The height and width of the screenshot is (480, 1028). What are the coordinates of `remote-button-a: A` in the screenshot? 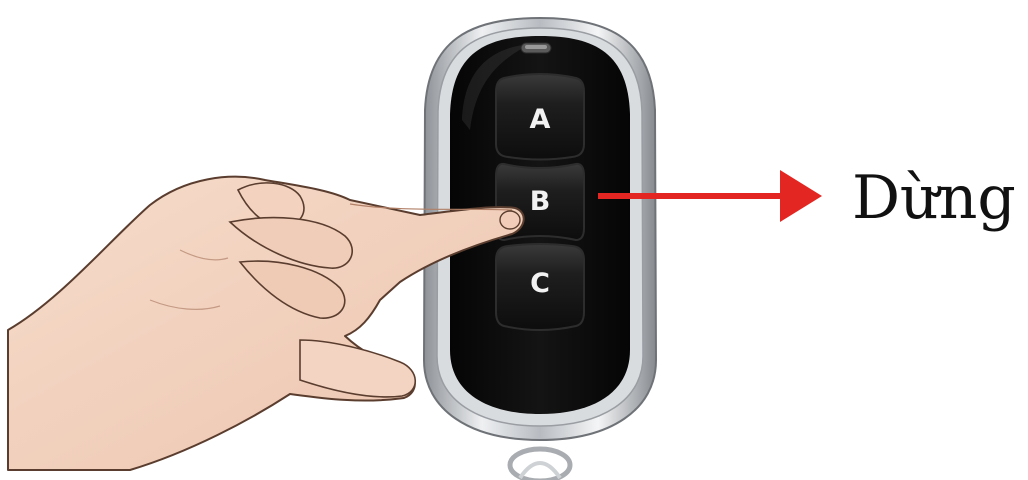 It's located at (540, 117).